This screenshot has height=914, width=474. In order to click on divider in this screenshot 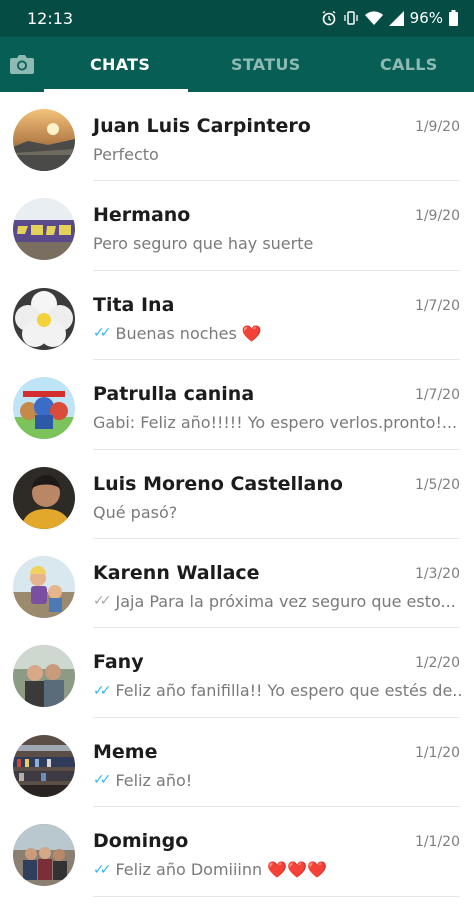, I will do `click(276, 896)`.